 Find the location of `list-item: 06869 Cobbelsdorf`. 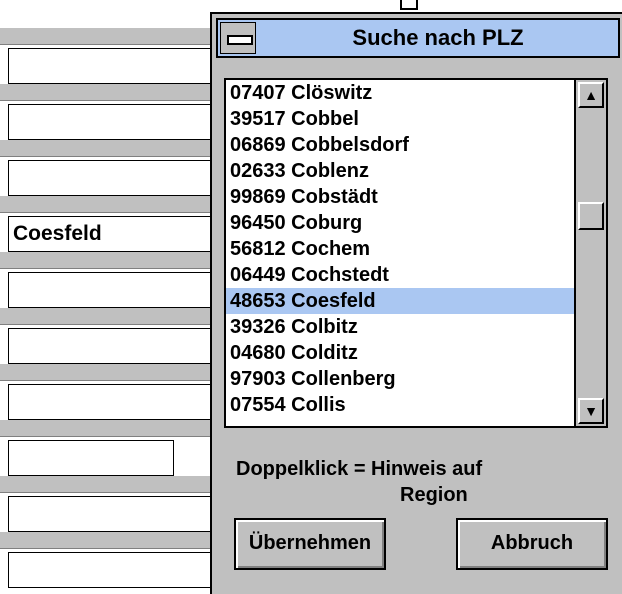

list-item: 06869 Cobbelsdorf is located at coordinates (401, 145).